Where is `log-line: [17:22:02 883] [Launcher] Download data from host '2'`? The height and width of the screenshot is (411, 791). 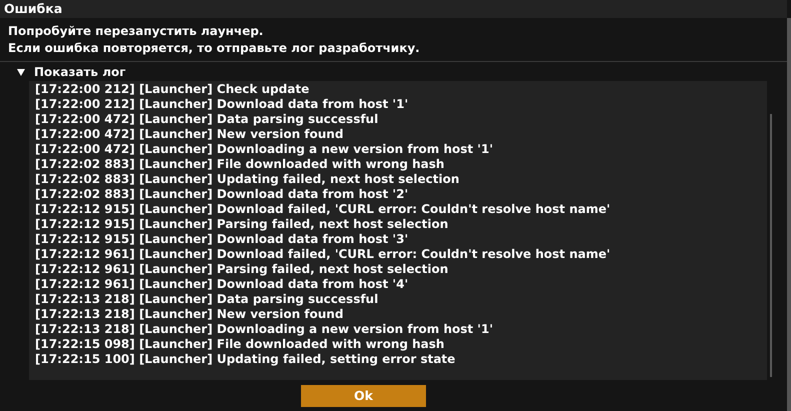 log-line: [17:22:02 883] [Launcher] Download data from host '2' is located at coordinates (222, 194).